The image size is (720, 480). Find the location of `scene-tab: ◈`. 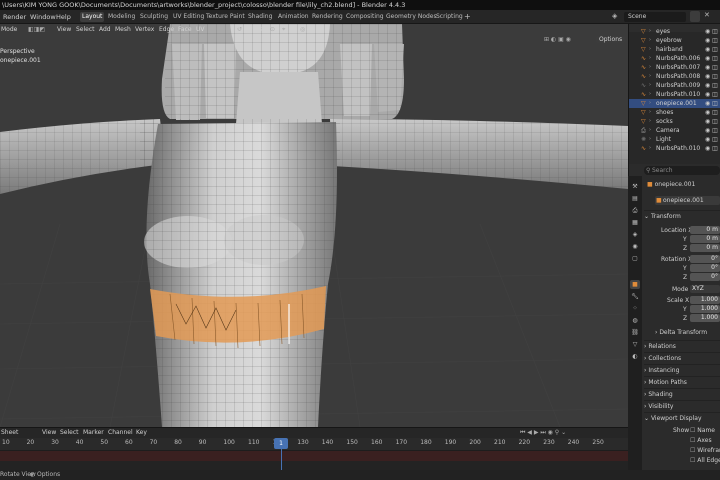

scene-tab: ◈ is located at coordinates (635, 234).